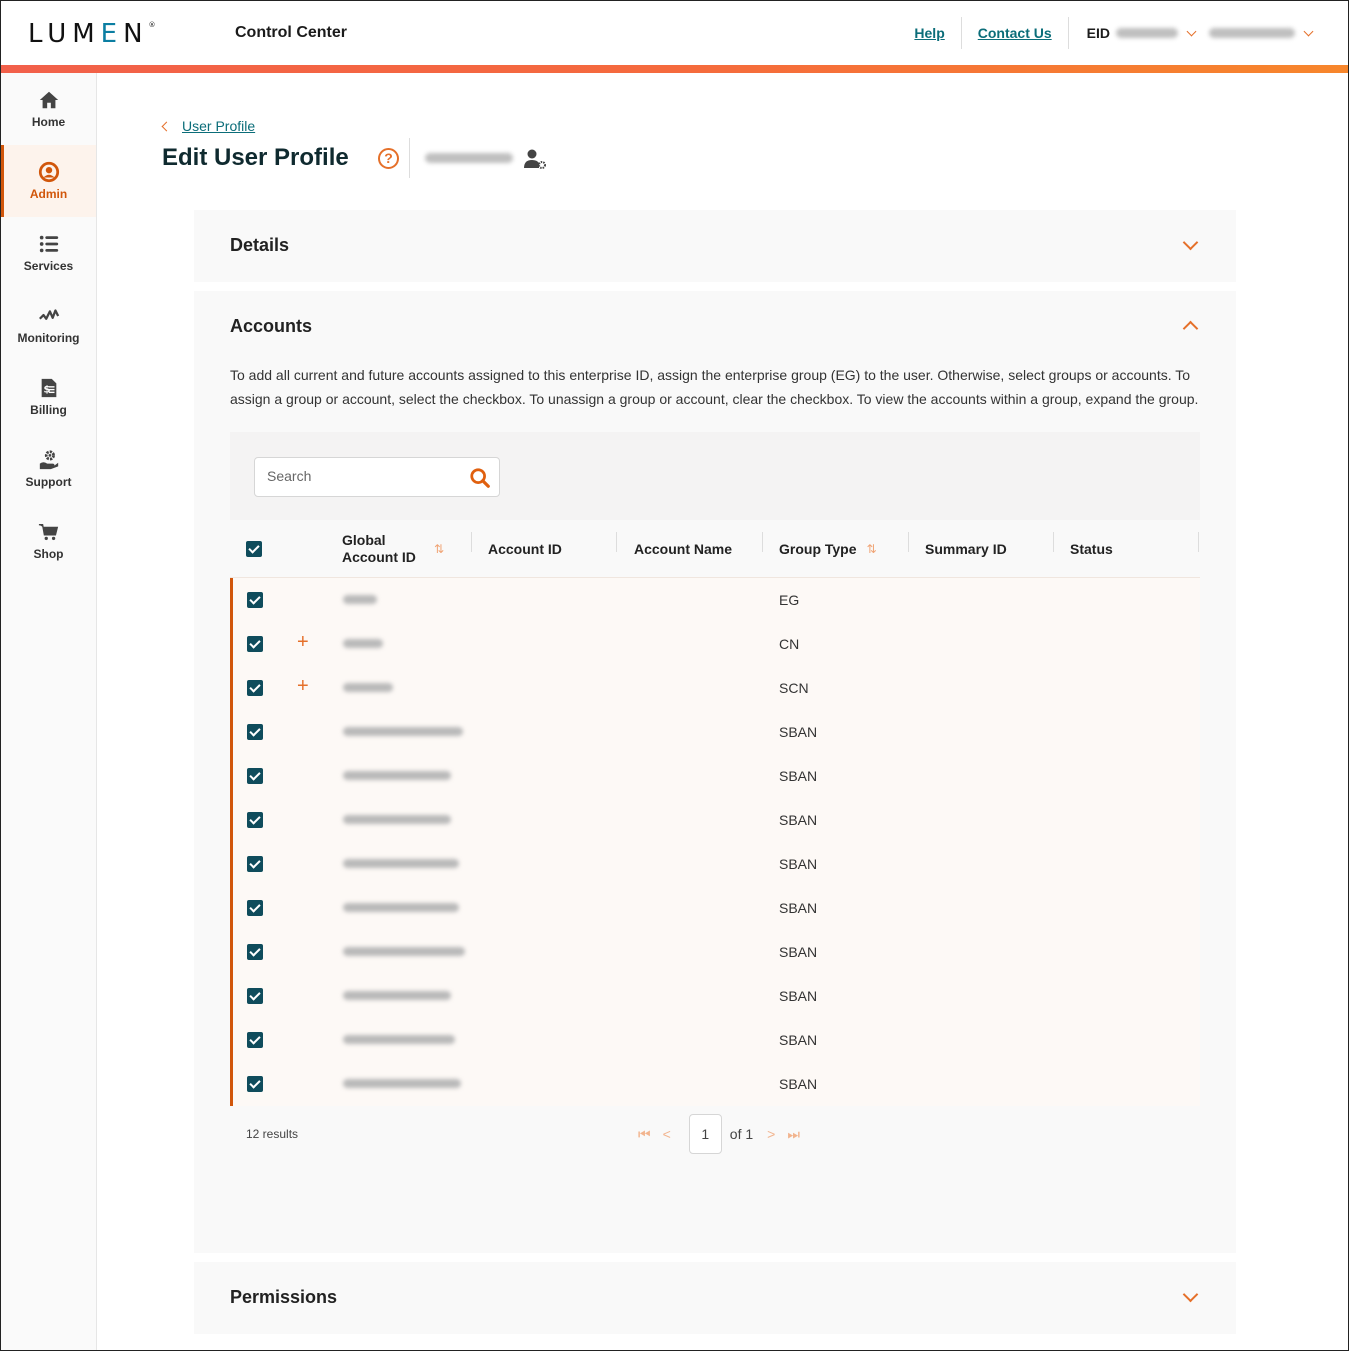 The width and height of the screenshot is (1349, 1351). I want to click on sidebar-item-label: Services, so click(48, 266).